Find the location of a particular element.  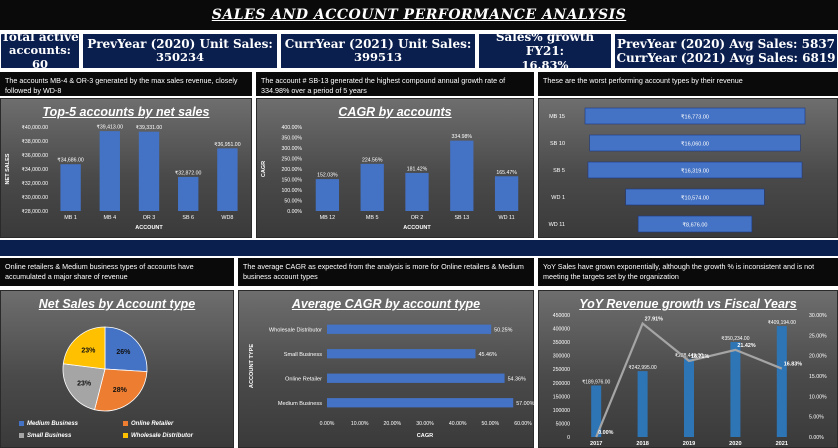

data-label: ₹189,976.00 is located at coordinates (596, 382).